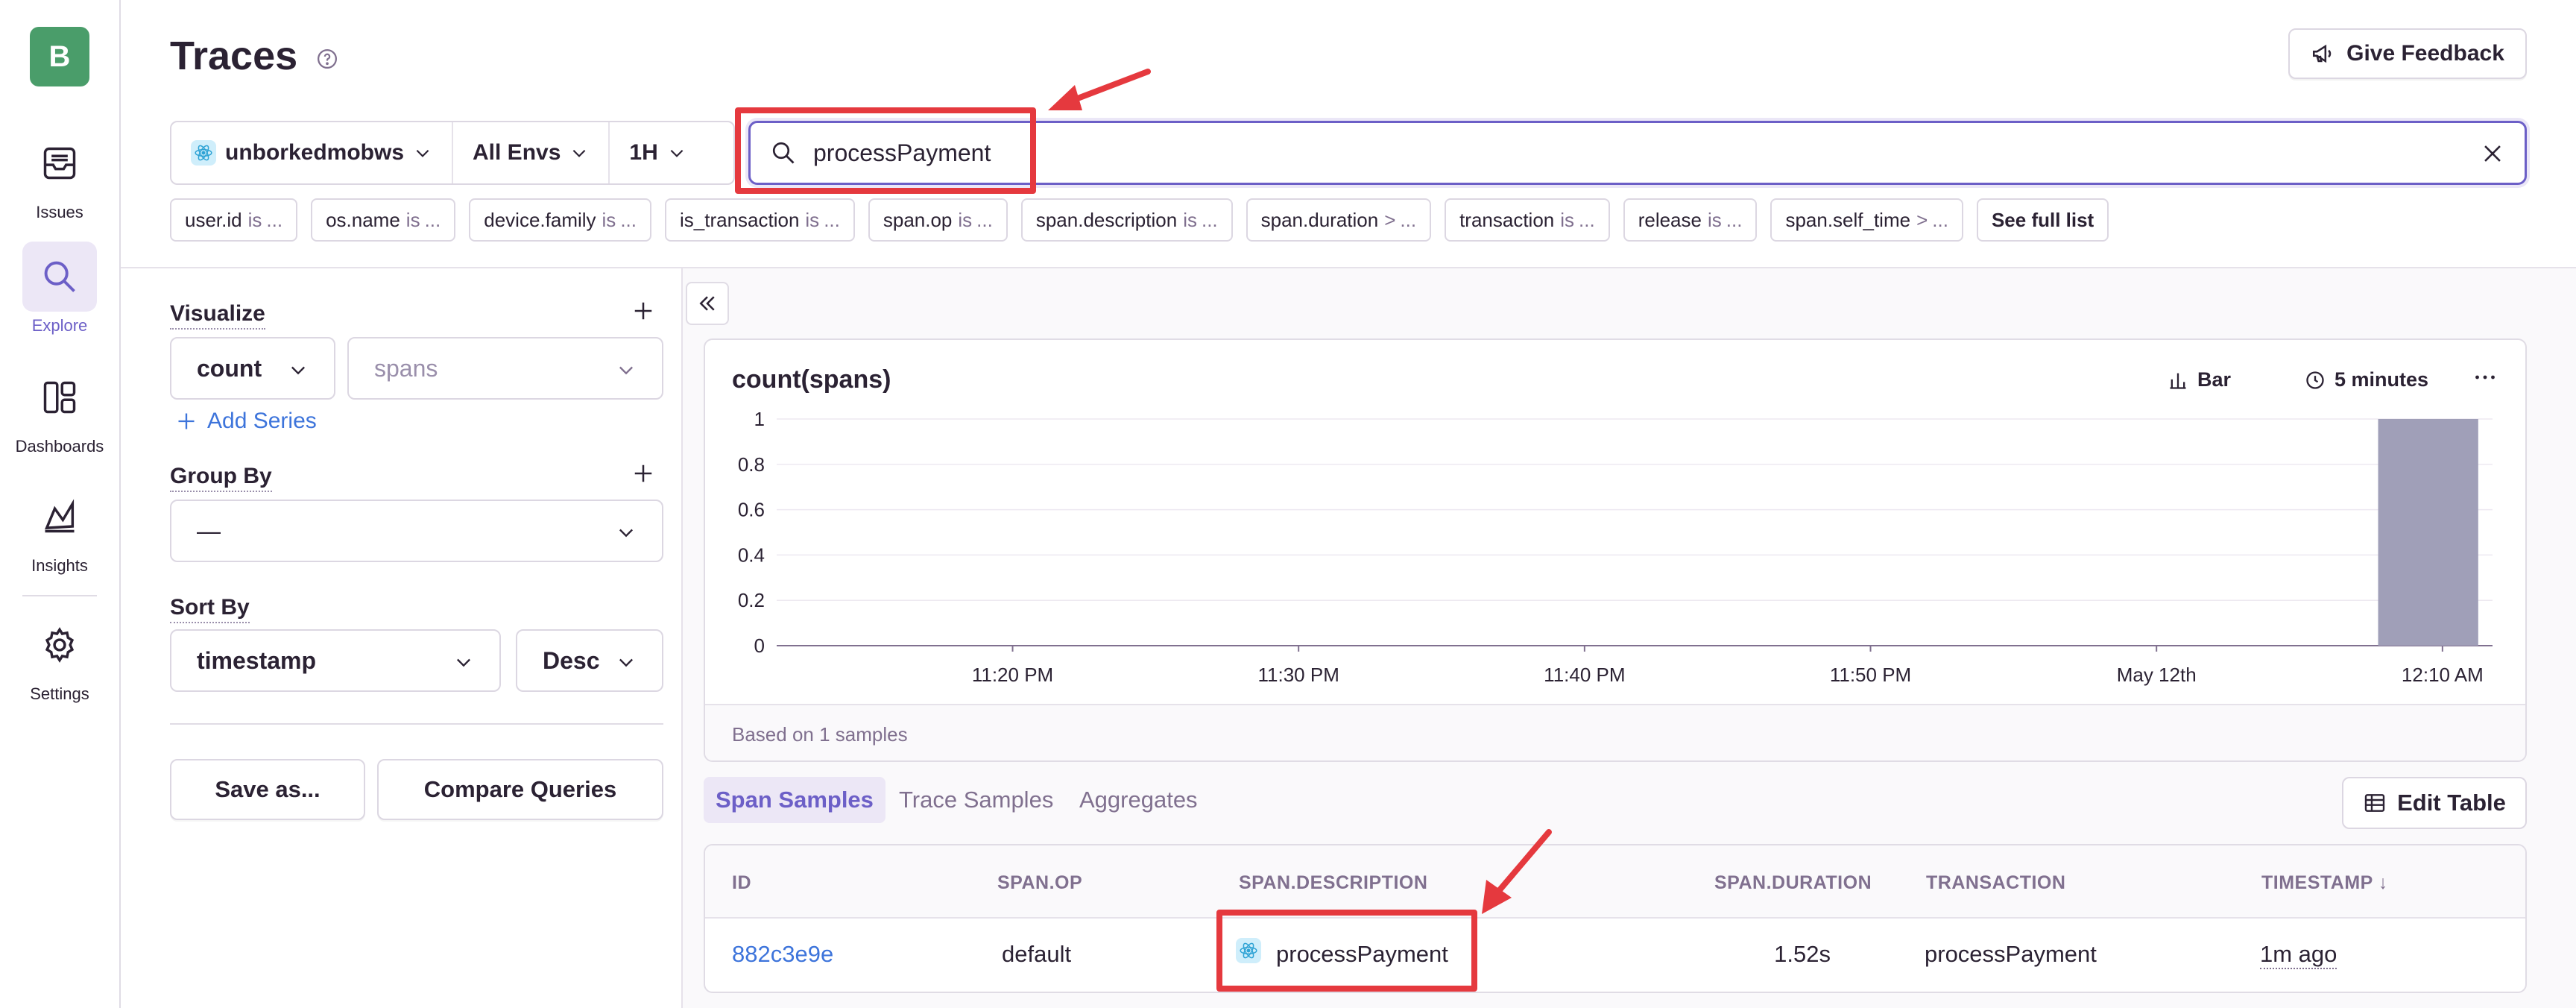 This screenshot has height=1008, width=2576. What do you see at coordinates (643, 311) in the screenshot?
I see `add-visualize-icon` at bounding box center [643, 311].